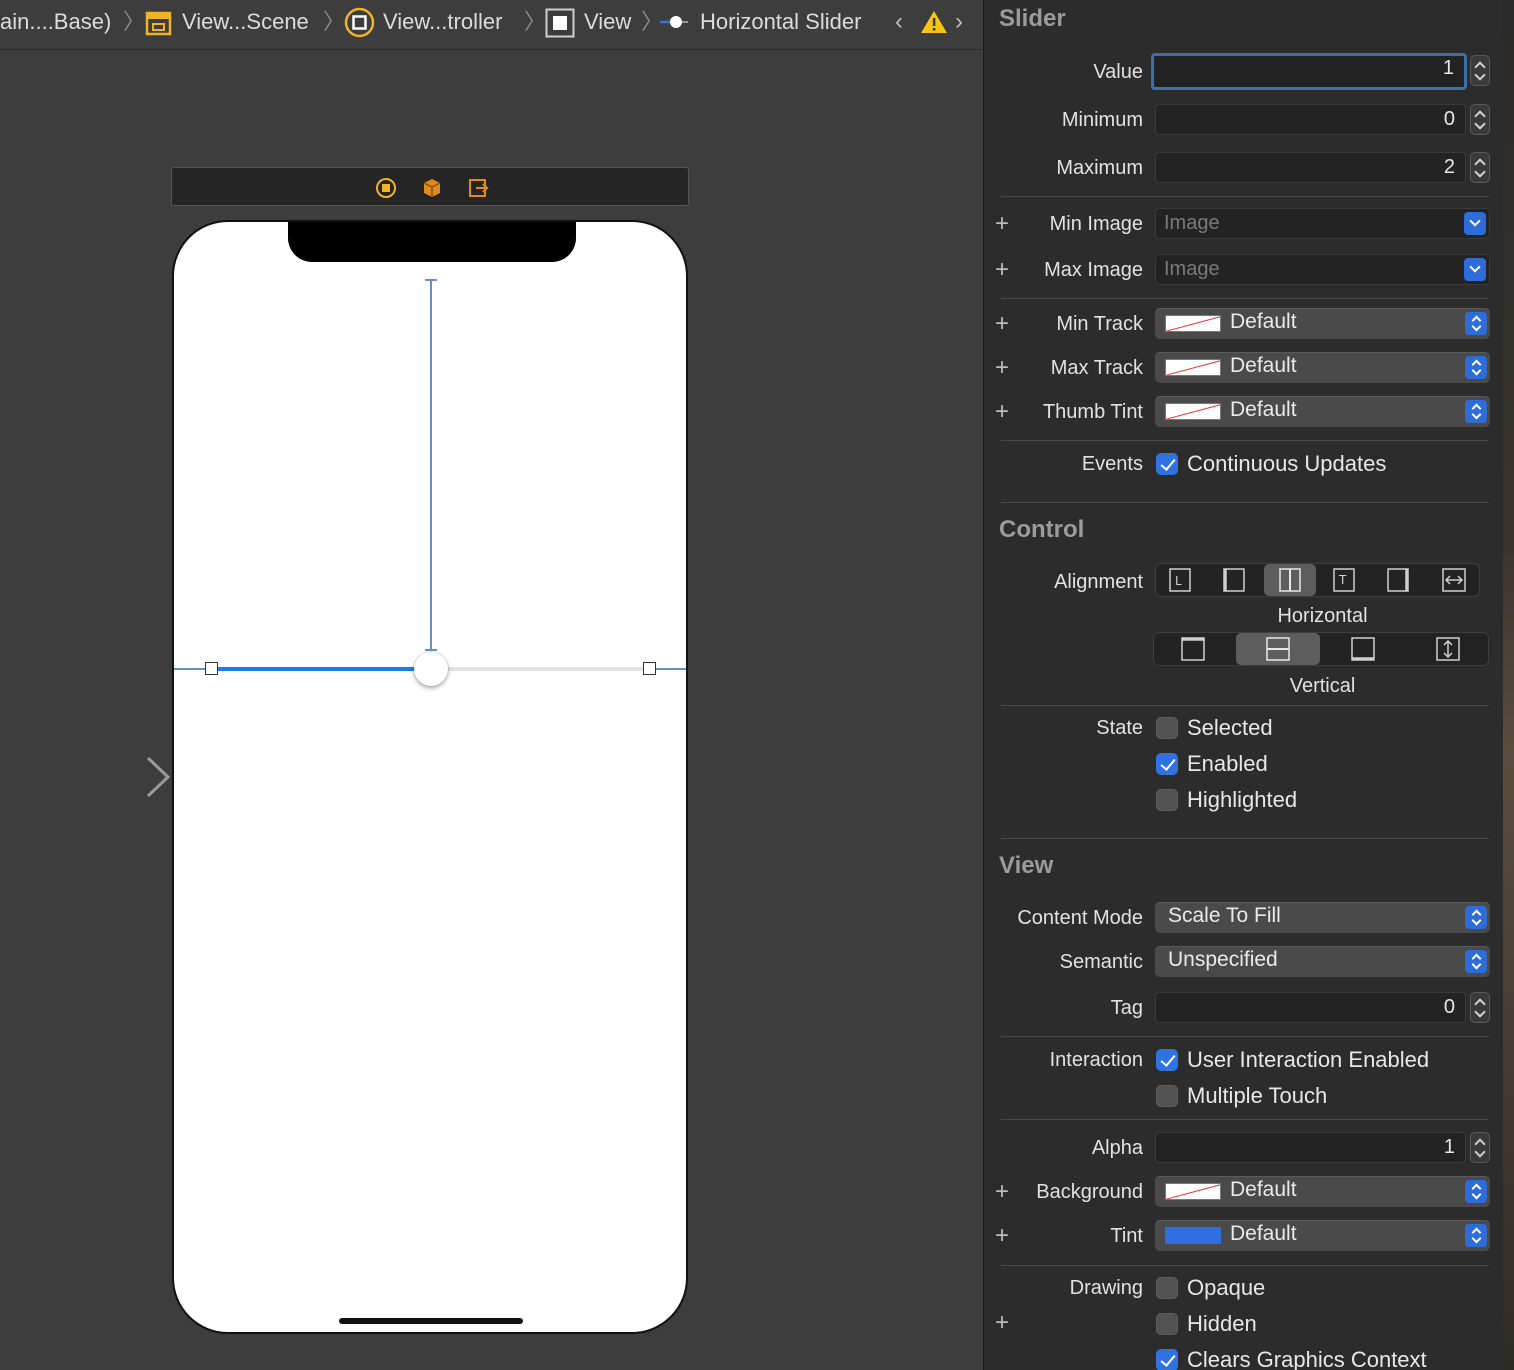 The image size is (1514, 1370). Describe the element at coordinates (1167, 728) in the screenshot. I see `selected-checkbox` at that location.